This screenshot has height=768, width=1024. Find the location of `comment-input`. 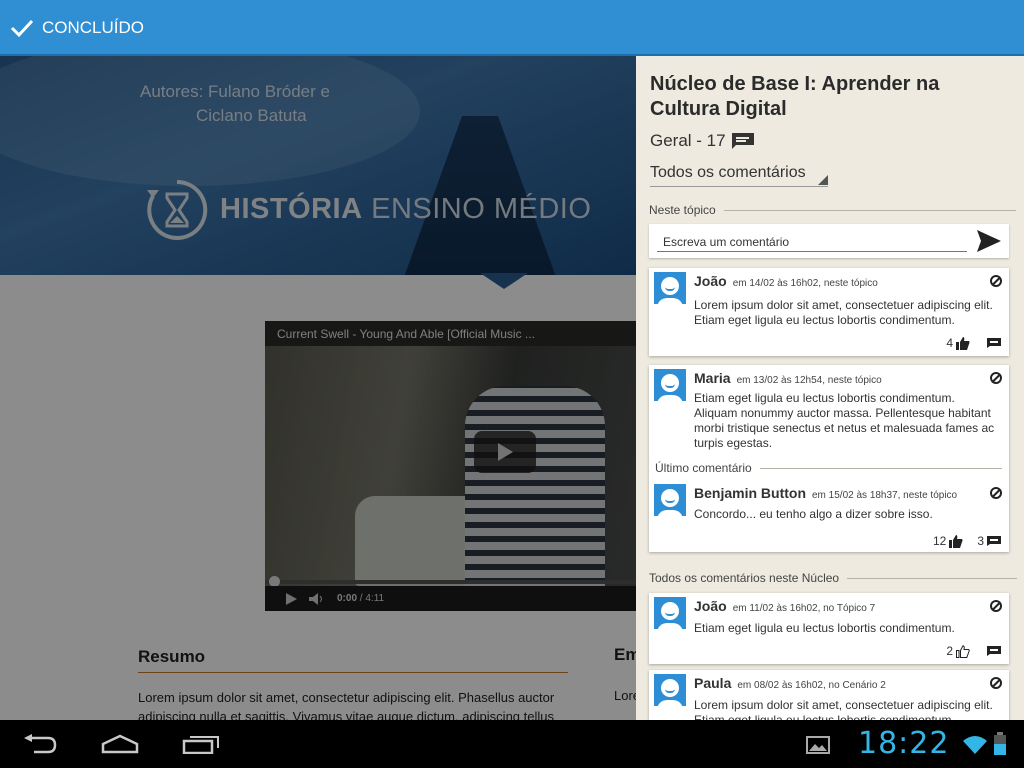

comment-input is located at coordinates (812, 242).